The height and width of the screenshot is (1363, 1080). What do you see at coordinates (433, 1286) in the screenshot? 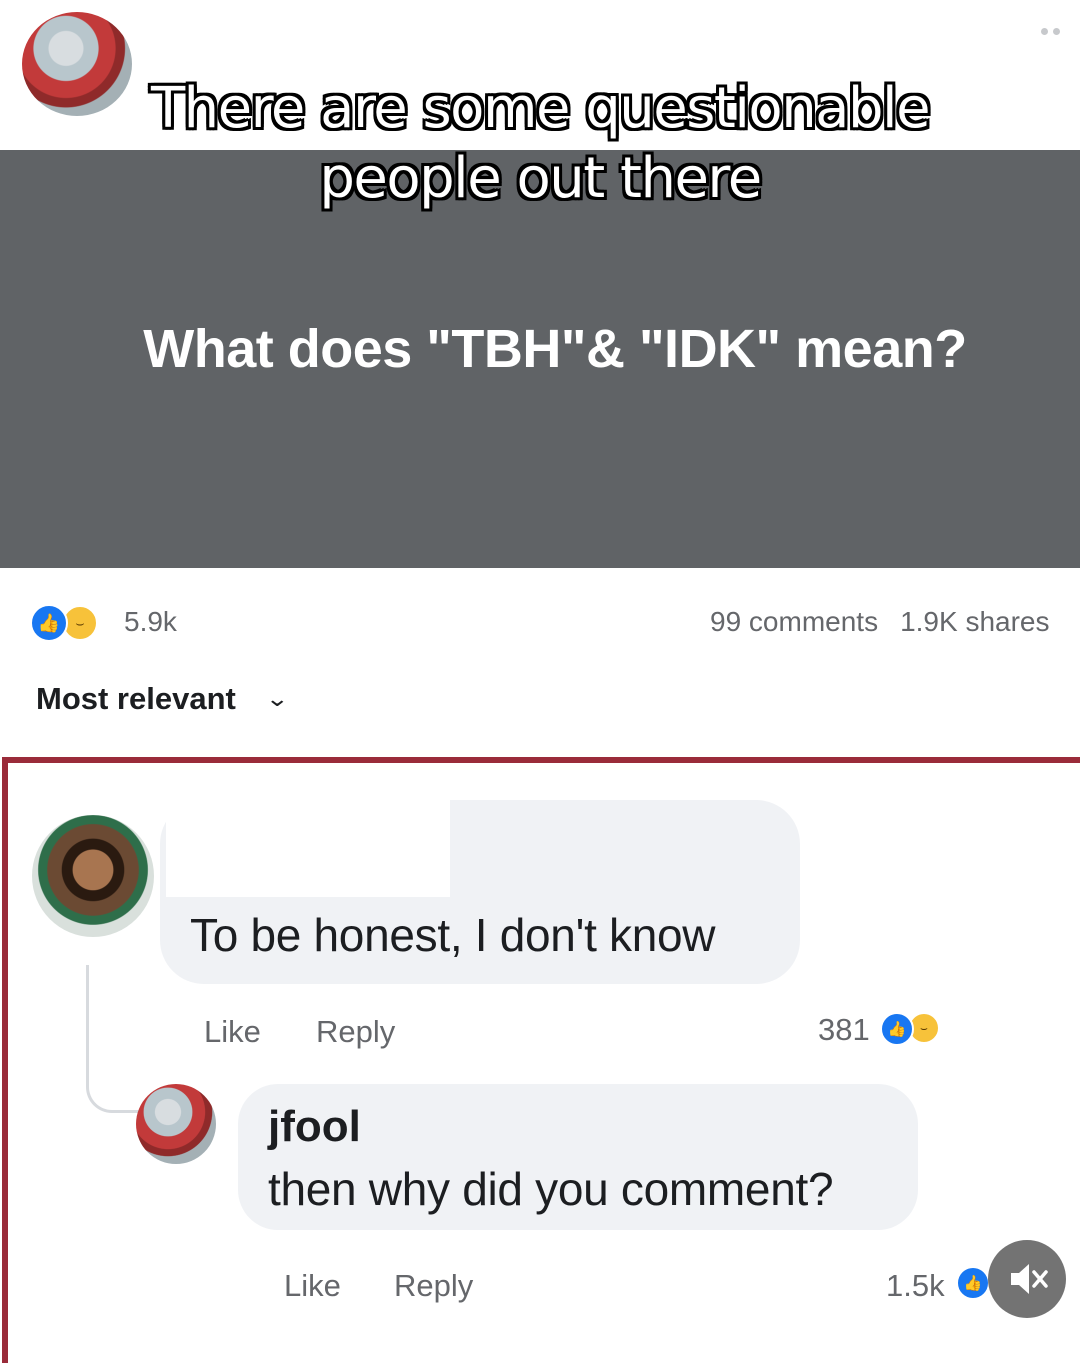
I see `reply-reply-button: Reply` at bounding box center [433, 1286].